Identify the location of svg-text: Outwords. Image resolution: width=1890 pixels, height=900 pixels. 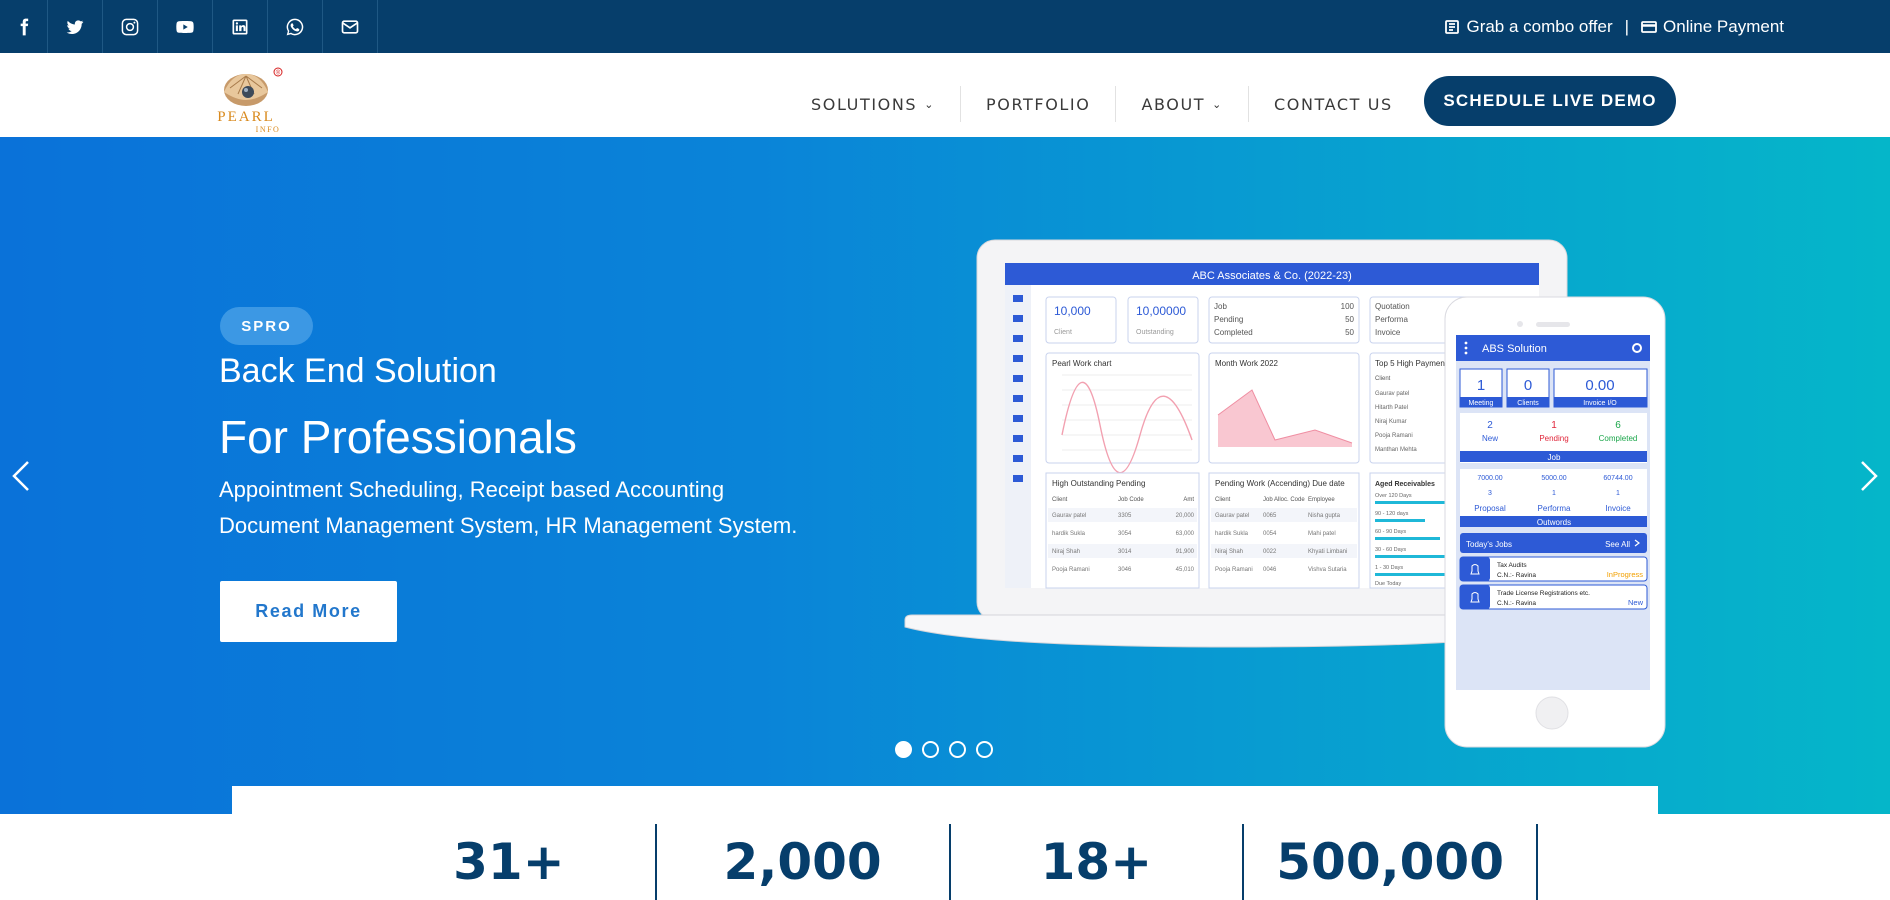
(1554, 522).